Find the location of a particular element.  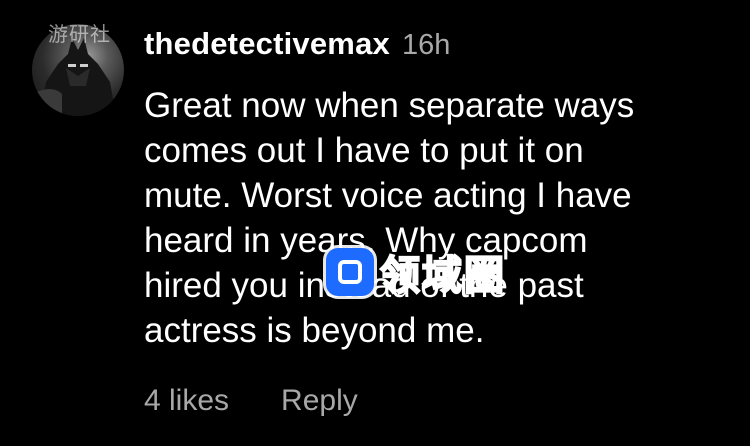

corner-watermark: 游研社 is located at coordinates (70, 30).